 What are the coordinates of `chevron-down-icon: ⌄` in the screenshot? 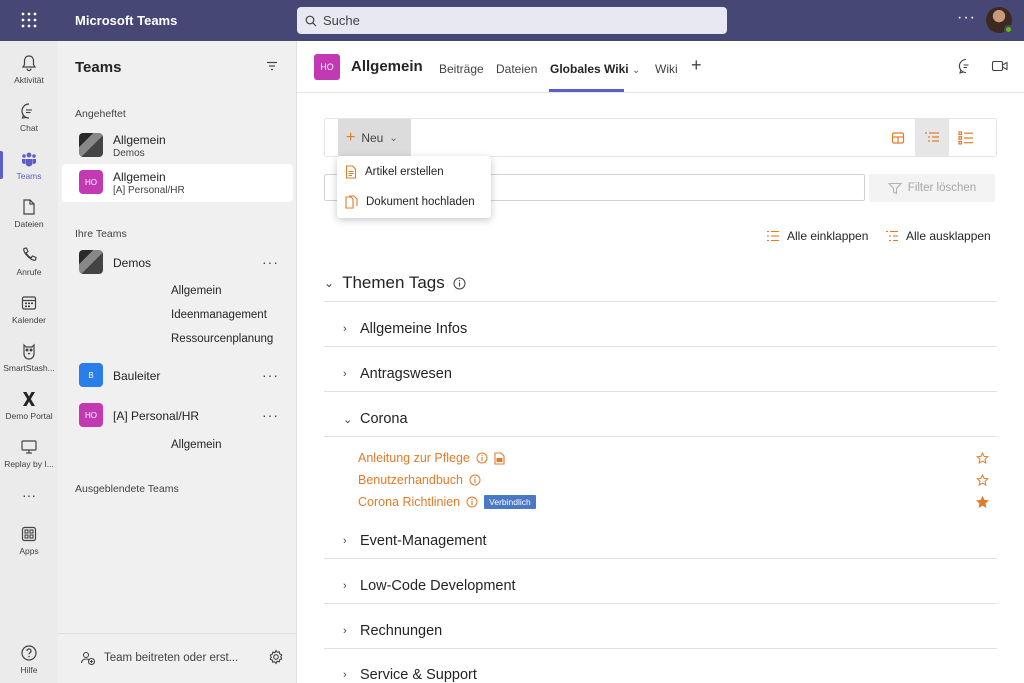 It's located at (393, 138).